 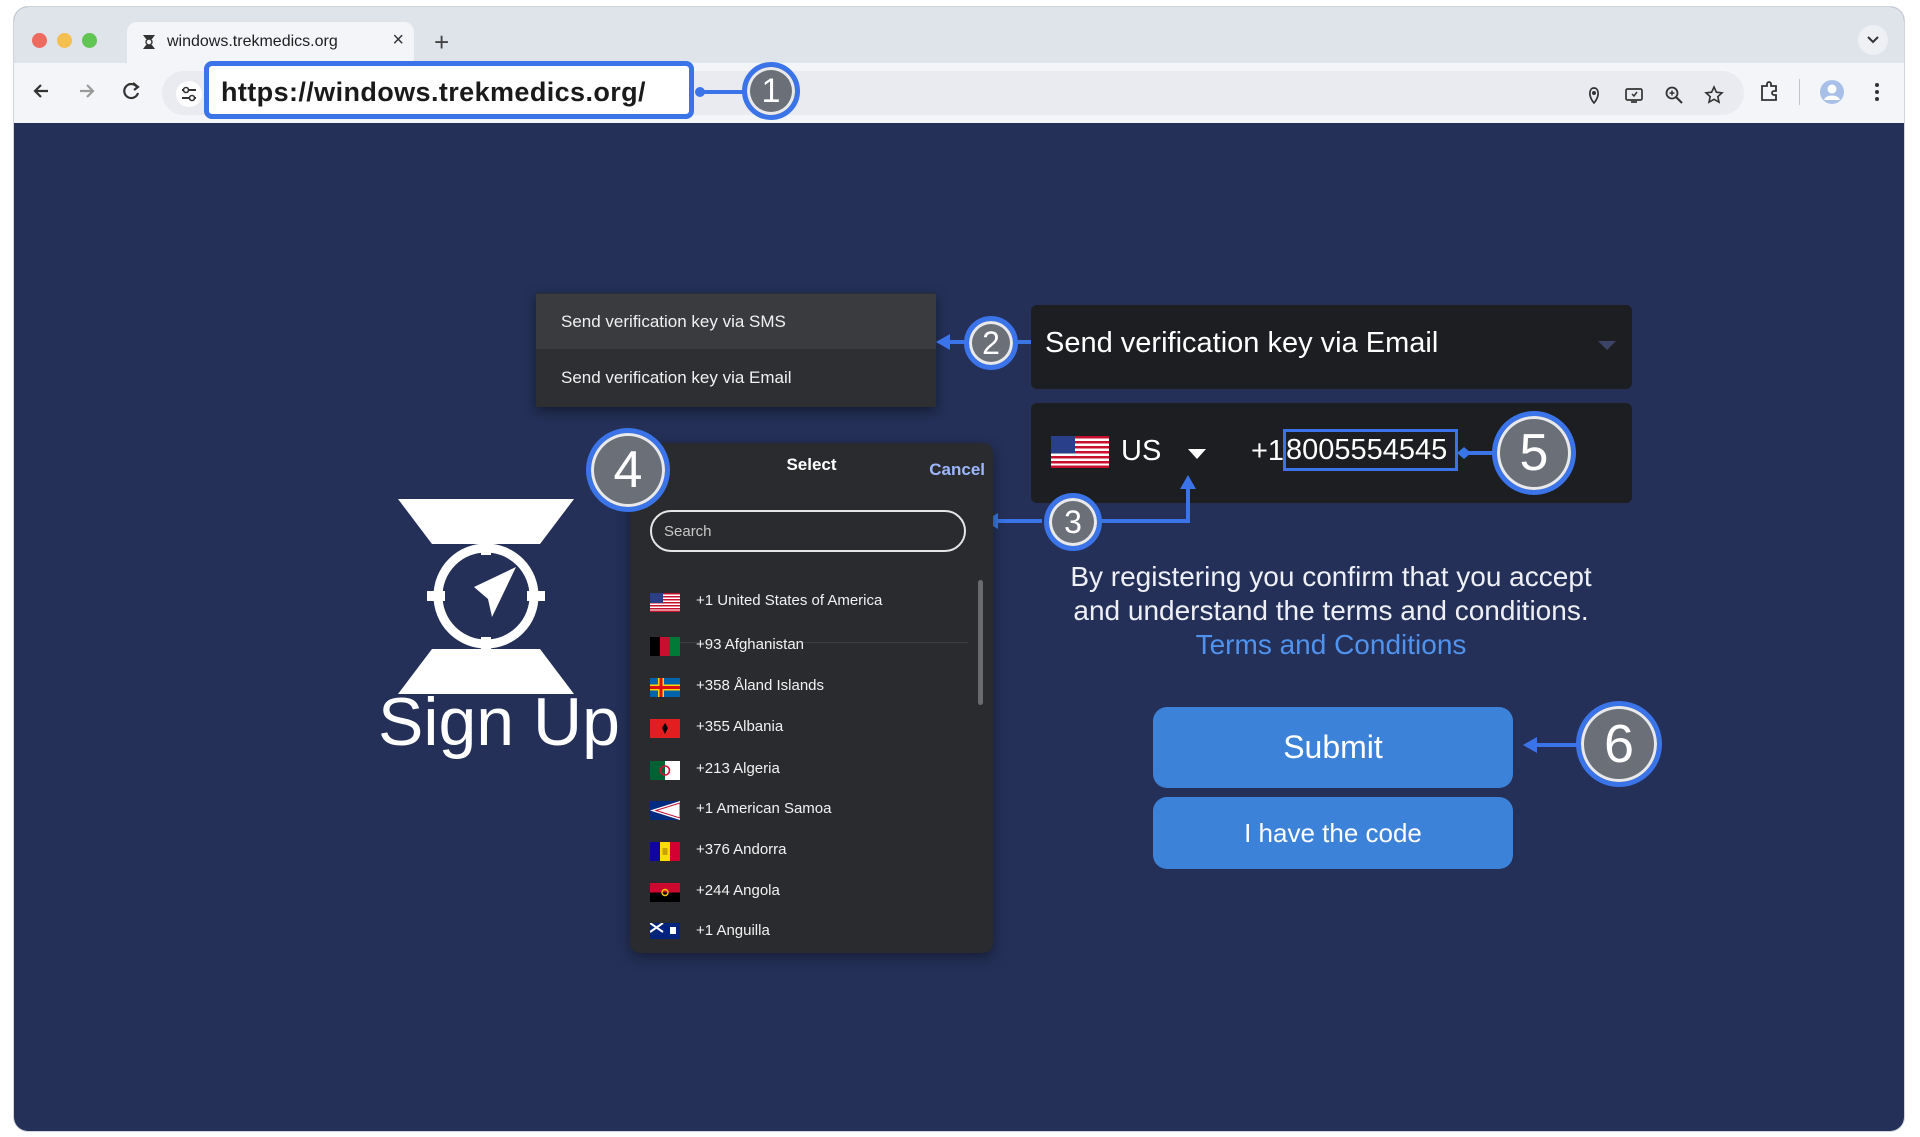 What do you see at coordinates (750, 644) in the screenshot?
I see `country-option-label: +93 Afghanistan` at bounding box center [750, 644].